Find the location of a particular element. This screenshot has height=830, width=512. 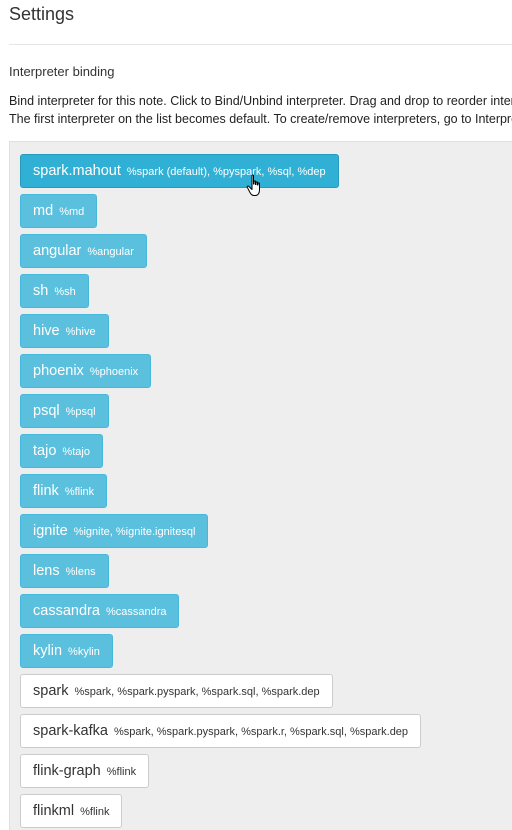

interpreter-name: lens is located at coordinates (46, 571).